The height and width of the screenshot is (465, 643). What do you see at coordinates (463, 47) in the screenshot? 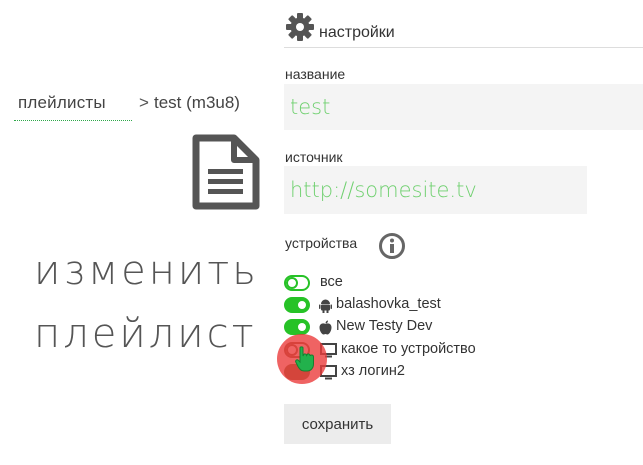
I see `settings-divider` at bounding box center [463, 47].